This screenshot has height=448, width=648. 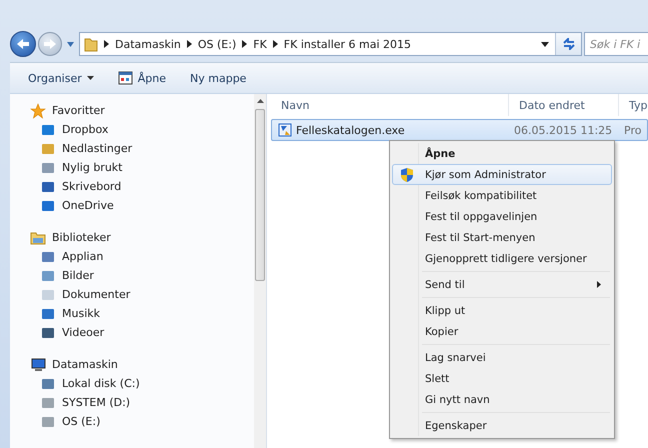 I want to click on menu-item: Feilsøk kompatibilitet, so click(x=502, y=195).